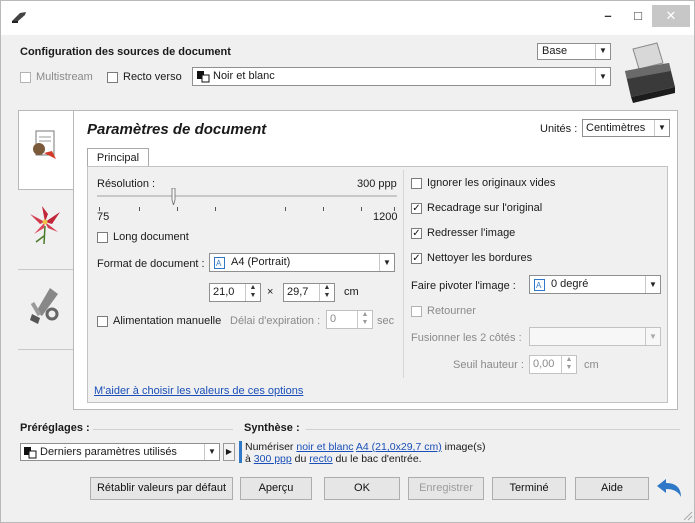 This screenshot has width=695, height=523. What do you see at coordinates (19, 17) in the screenshot?
I see `scanner-app-icon` at bounding box center [19, 17].